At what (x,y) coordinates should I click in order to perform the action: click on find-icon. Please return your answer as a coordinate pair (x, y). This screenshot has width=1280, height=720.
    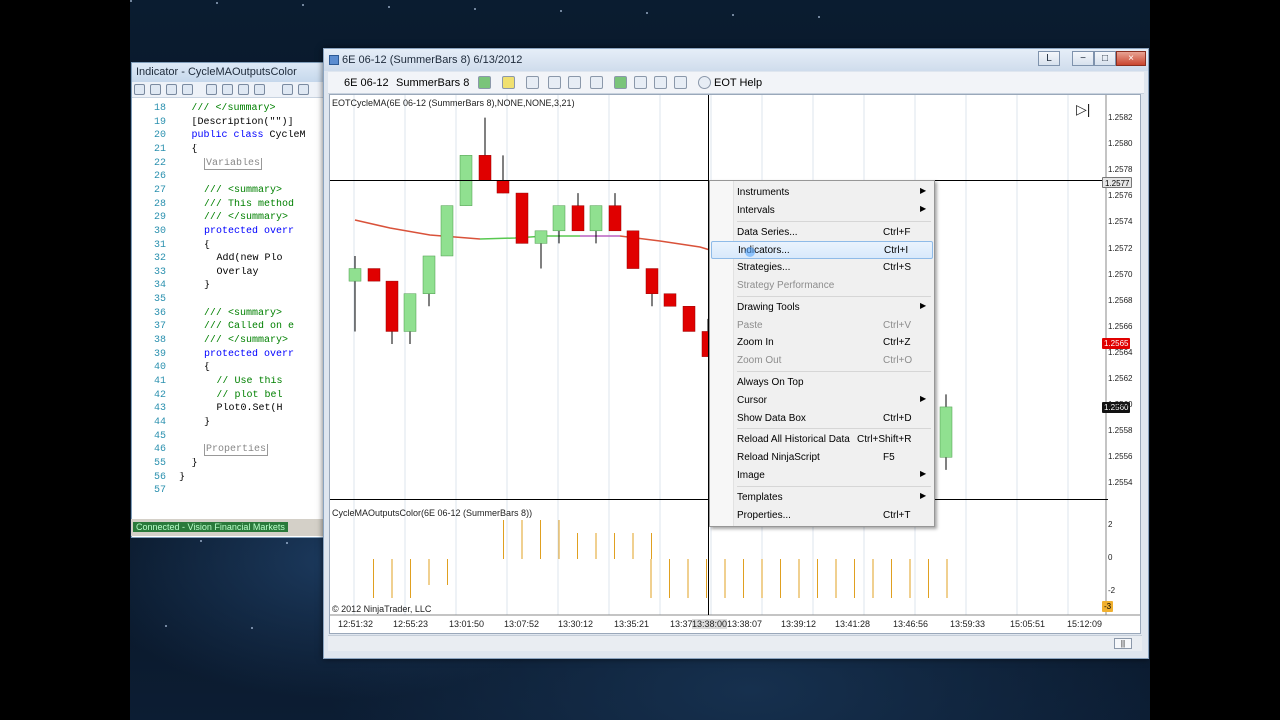
    Looking at the image, I should click on (171, 89).